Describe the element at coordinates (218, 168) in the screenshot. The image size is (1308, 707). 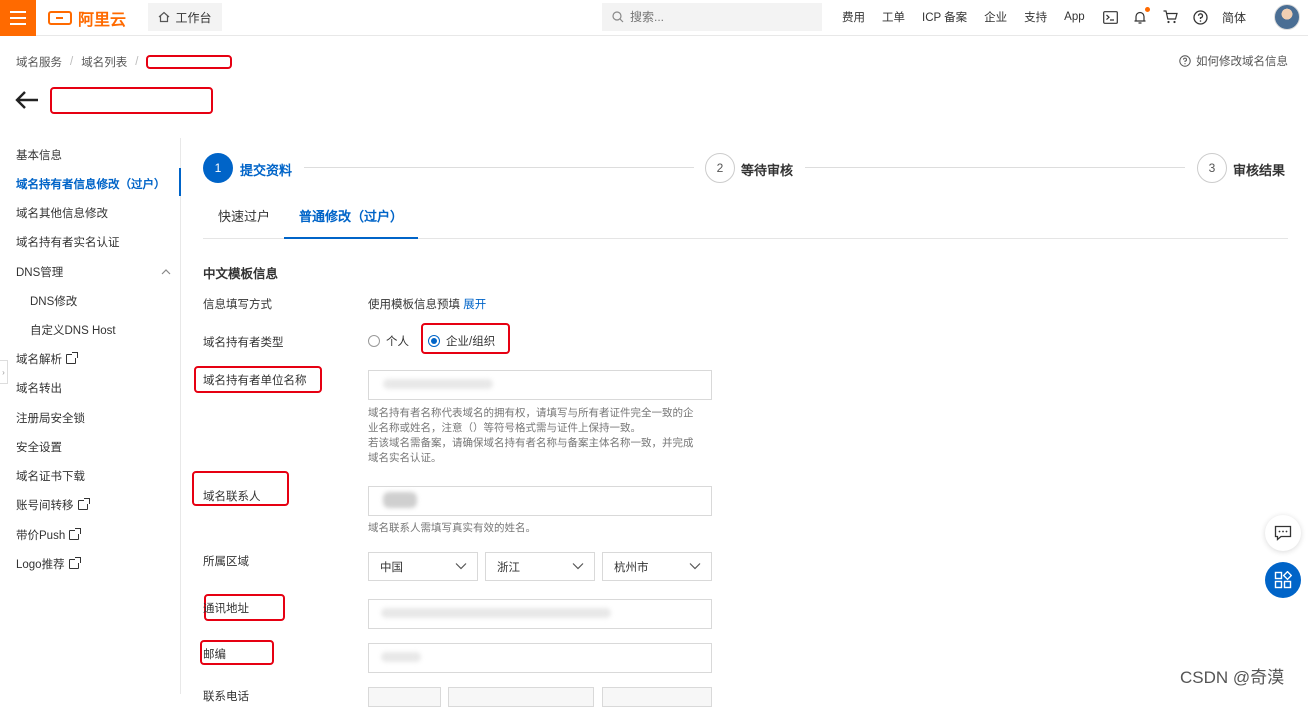
I see `step-1-circle: 1` at that location.